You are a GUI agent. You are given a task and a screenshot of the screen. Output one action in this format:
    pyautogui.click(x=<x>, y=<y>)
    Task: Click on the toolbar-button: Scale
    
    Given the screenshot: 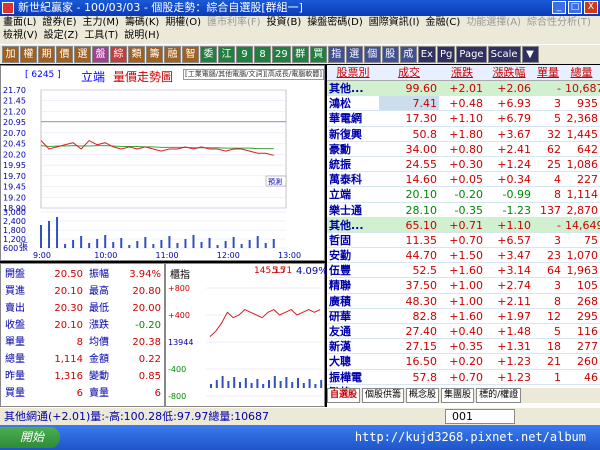 What is the action you would take?
    pyautogui.click(x=504, y=54)
    